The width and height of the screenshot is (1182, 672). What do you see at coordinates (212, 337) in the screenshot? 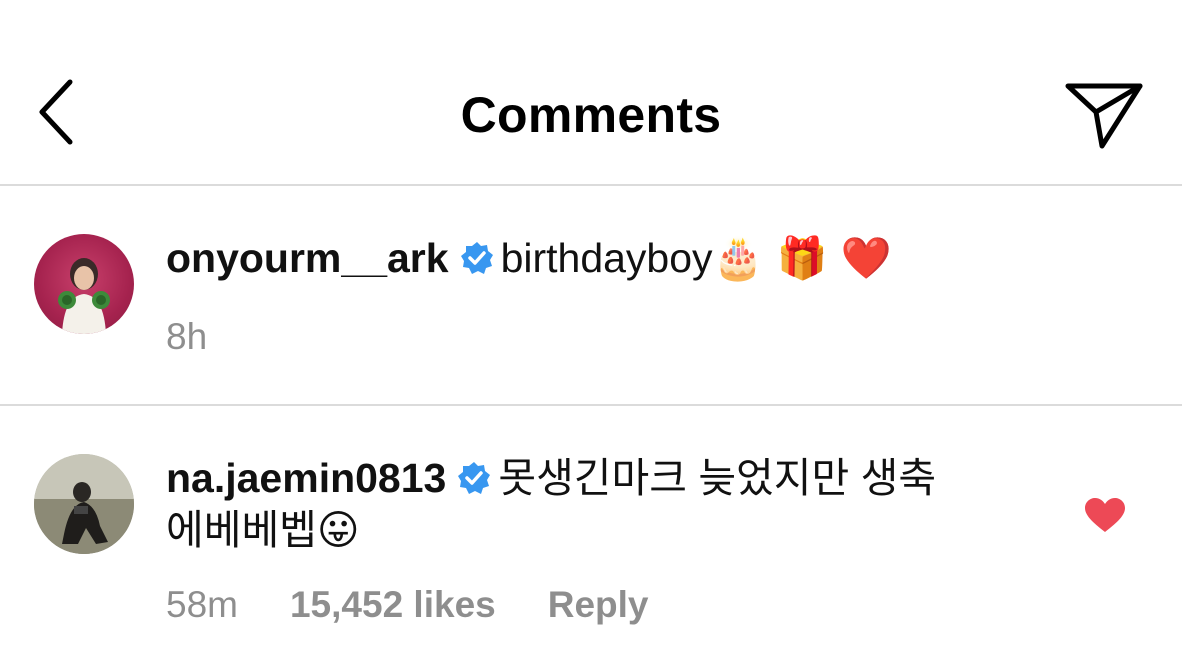
I see `comment-meta: 8h` at bounding box center [212, 337].